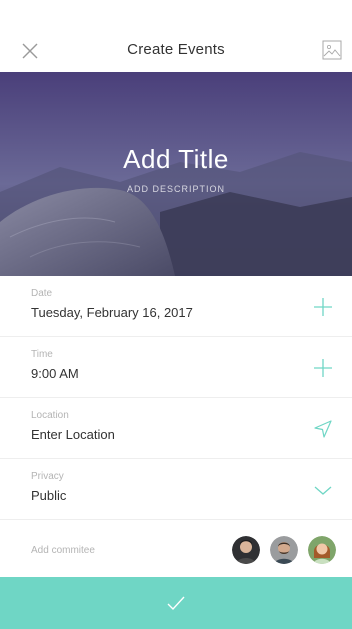 The height and width of the screenshot is (629, 352). What do you see at coordinates (176, 49) in the screenshot?
I see `page-title: Create Events` at bounding box center [176, 49].